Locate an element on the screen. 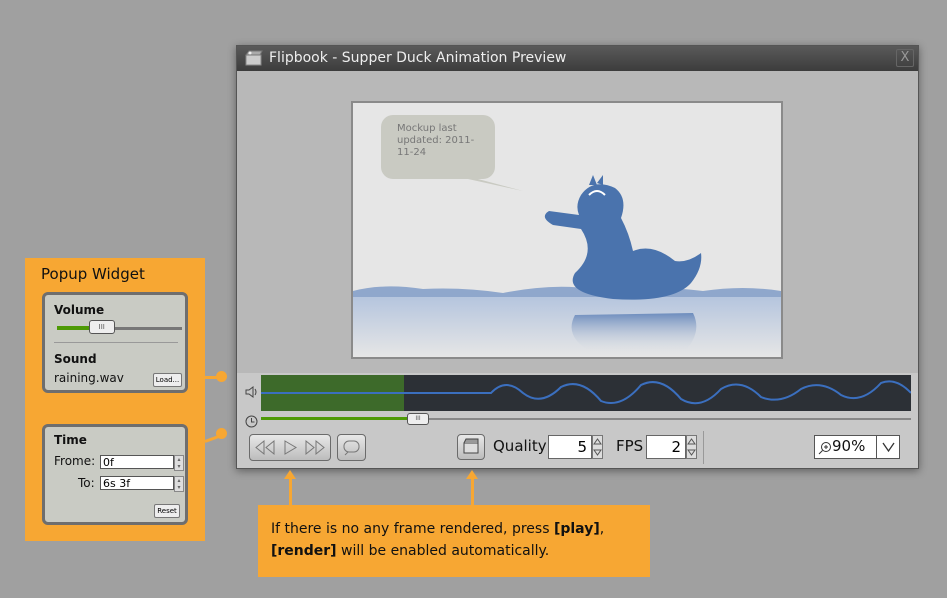 The width and height of the screenshot is (947, 598). slider-fill is located at coordinates (339, 418).